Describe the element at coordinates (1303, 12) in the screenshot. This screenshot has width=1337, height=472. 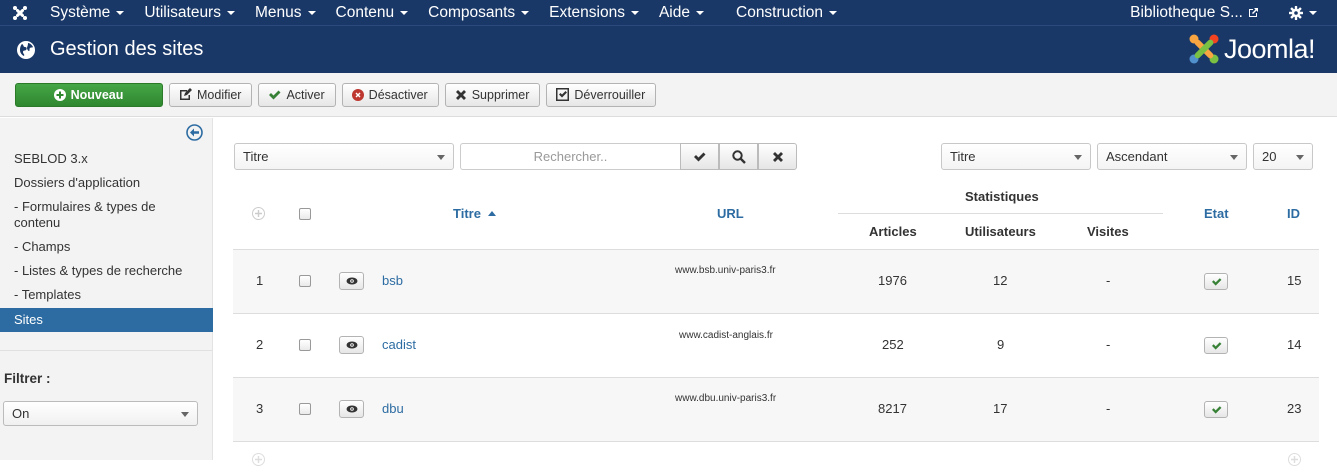
I see `user-settings-menu` at that location.